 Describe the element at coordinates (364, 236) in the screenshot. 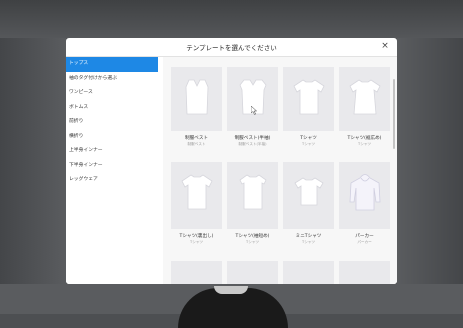

I see `template-label: パーカー` at that location.